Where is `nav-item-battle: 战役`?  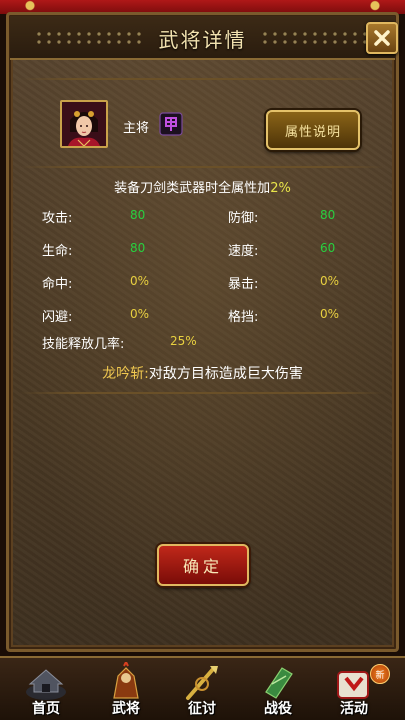 nav-item-battle: 战役 is located at coordinates (278, 690).